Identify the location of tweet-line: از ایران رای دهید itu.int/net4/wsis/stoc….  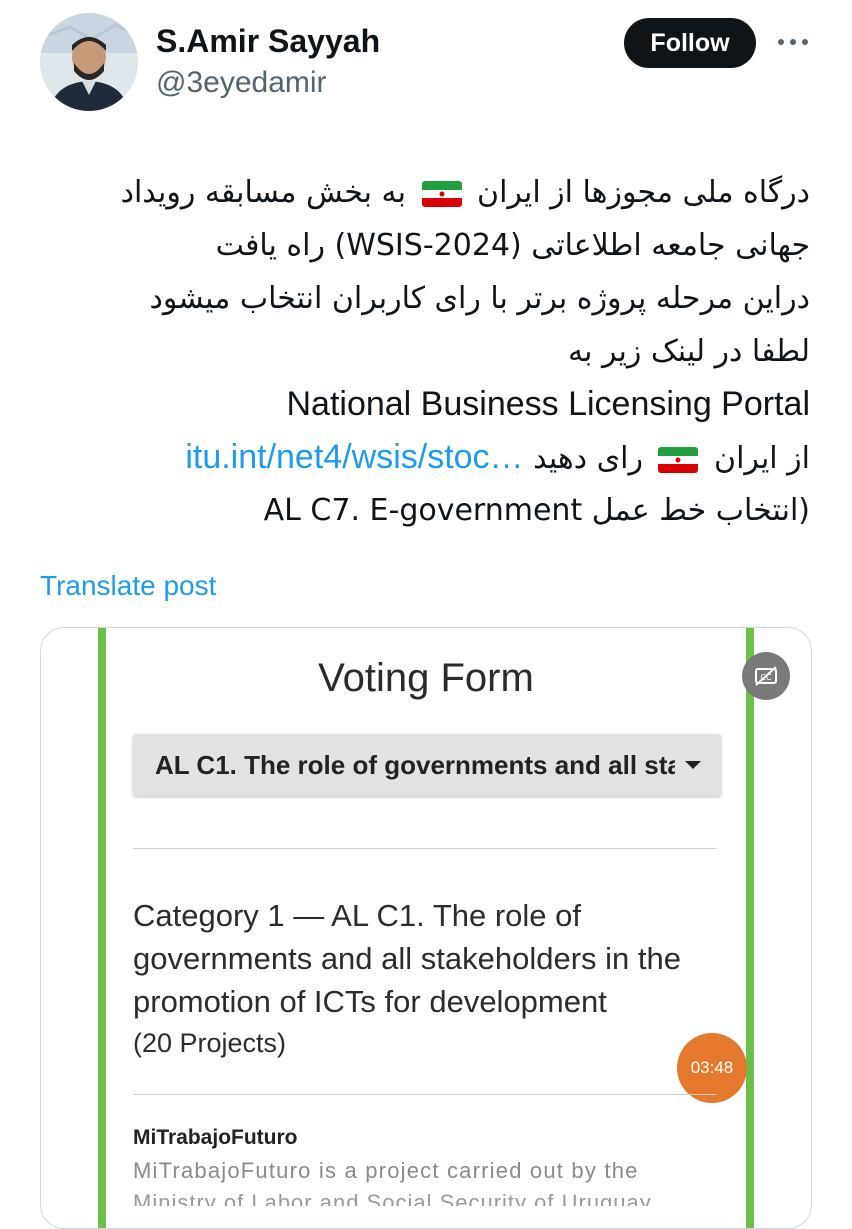
(425, 457).